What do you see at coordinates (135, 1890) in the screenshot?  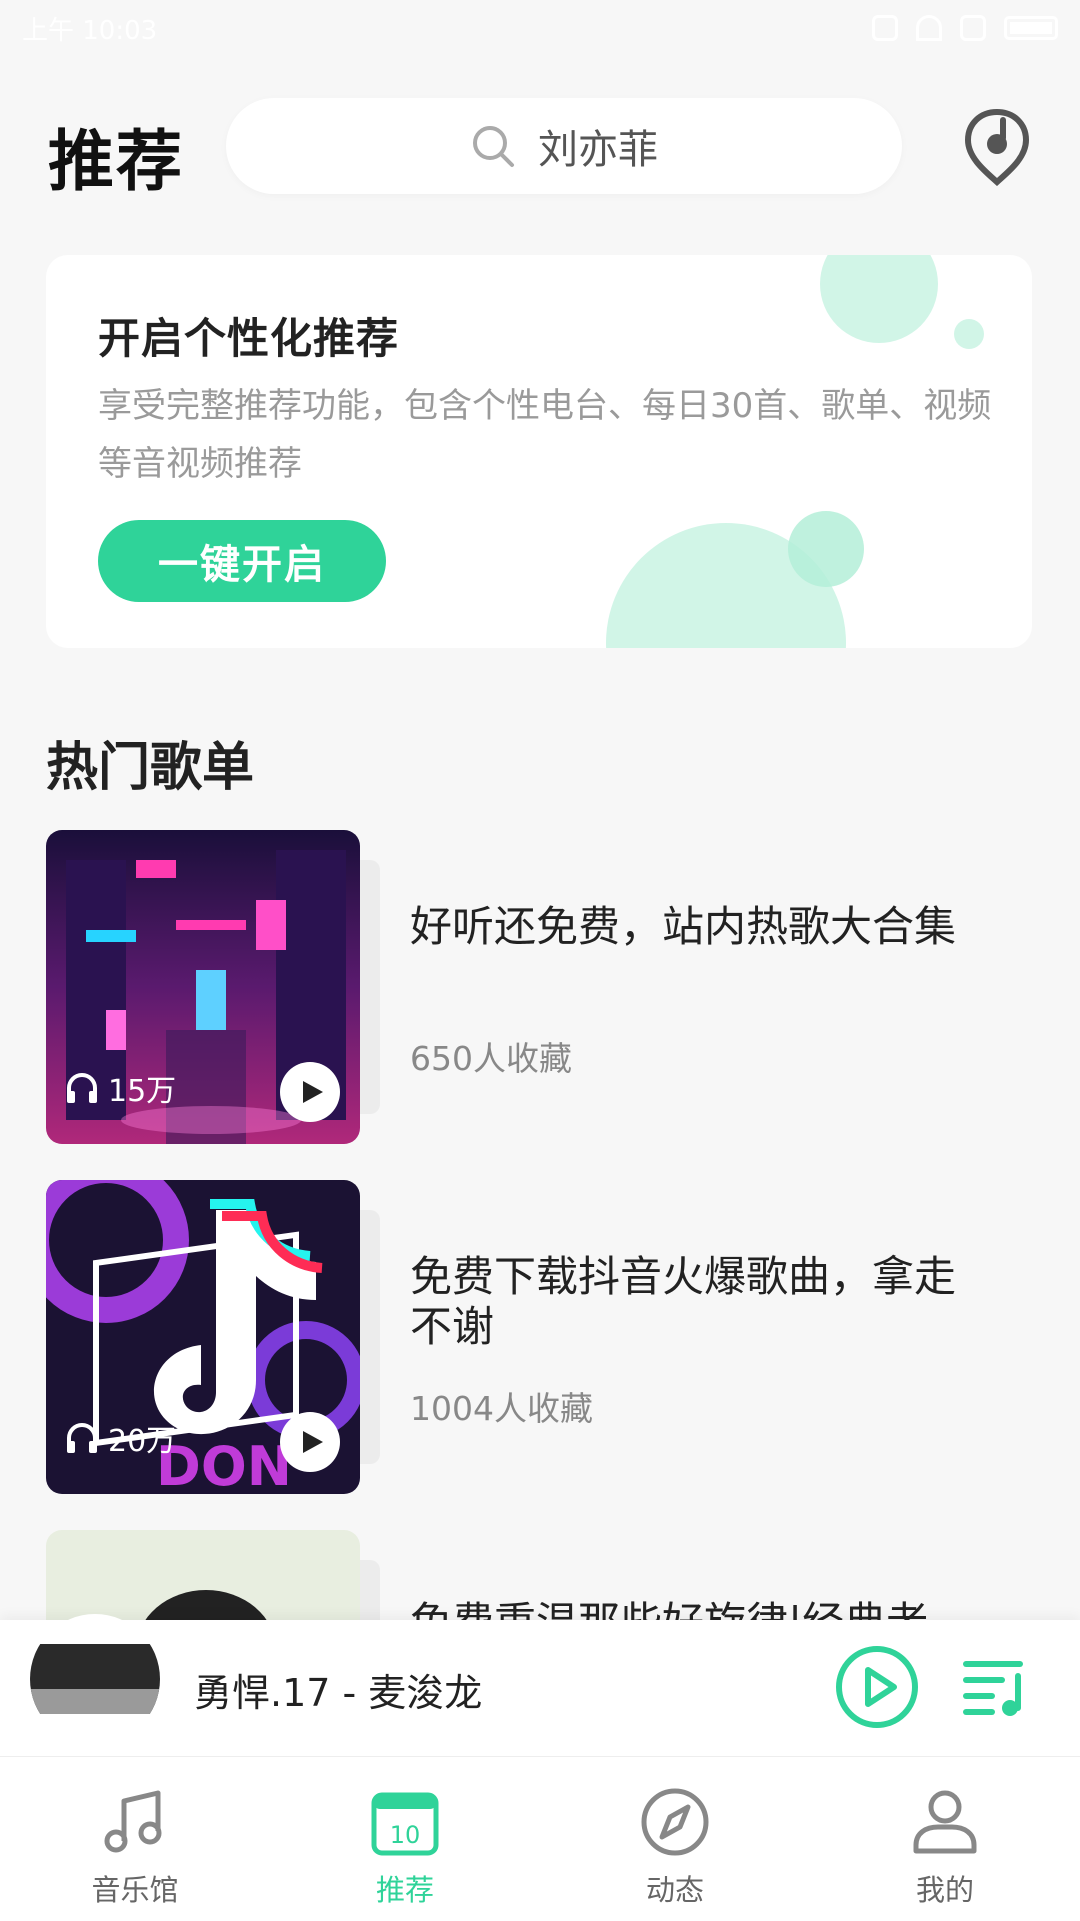 I see `tab-label: 音乐馆` at bounding box center [135, 1890].